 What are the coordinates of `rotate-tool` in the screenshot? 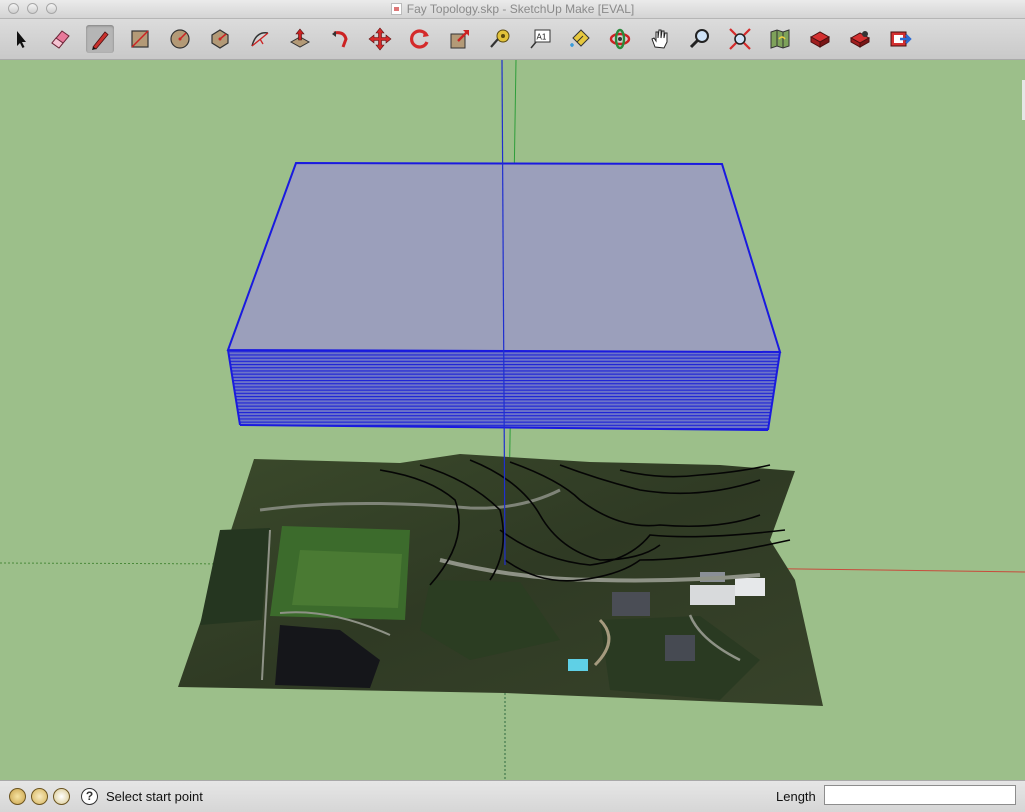 It's located at (420, 39).